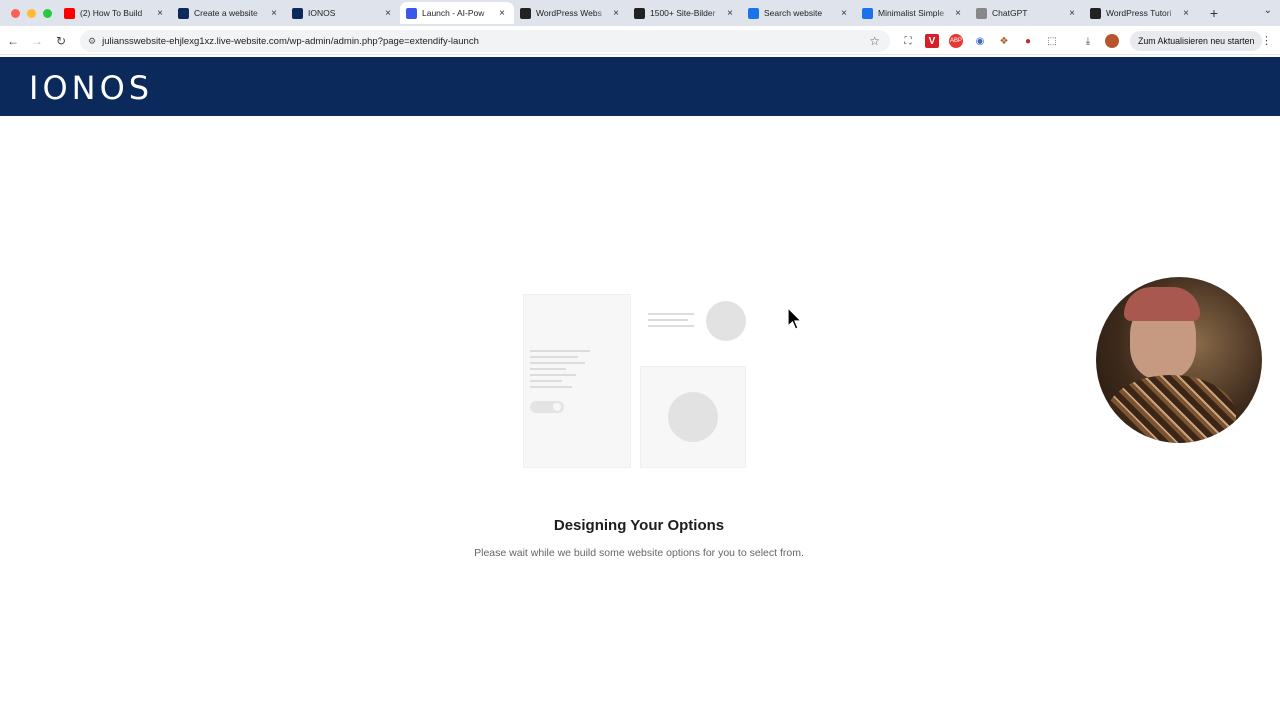 The width and height of the screenshot is (1280, 720). What do you see at coordinates (37, 41) in the screenshot?
I see `forward-arrow-icon: →` at bounding box center [37, 41].